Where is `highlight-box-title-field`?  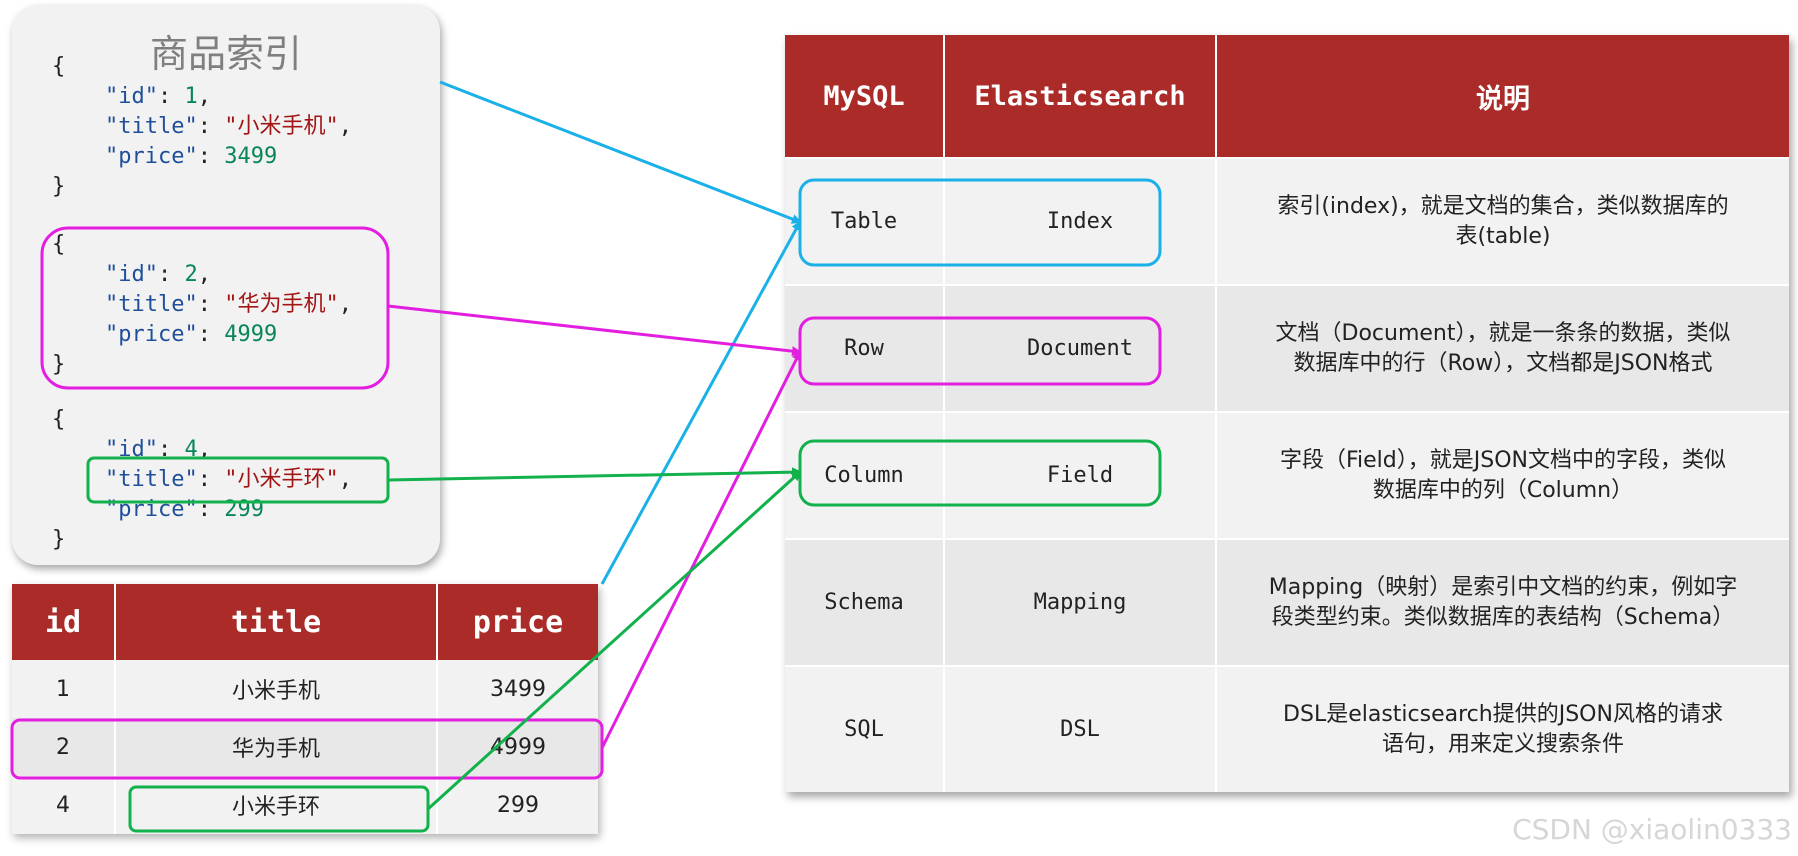 highlight-box-title-field is located at coordinates (238, 480).